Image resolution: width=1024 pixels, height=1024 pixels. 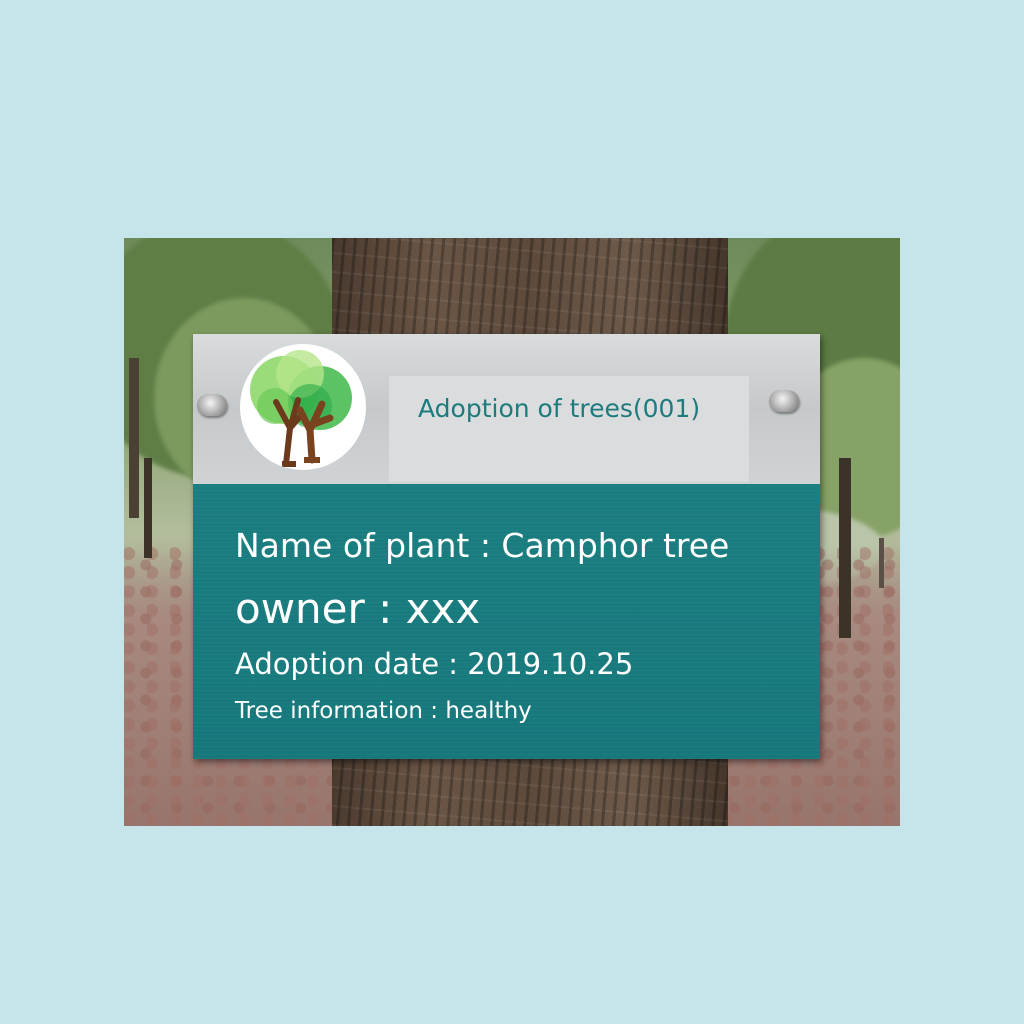 What do you see at coordinates (559, 408) in the screenshot?
I see `sign-title: Adoption of trees(001)` at bounding box center [559, 408].